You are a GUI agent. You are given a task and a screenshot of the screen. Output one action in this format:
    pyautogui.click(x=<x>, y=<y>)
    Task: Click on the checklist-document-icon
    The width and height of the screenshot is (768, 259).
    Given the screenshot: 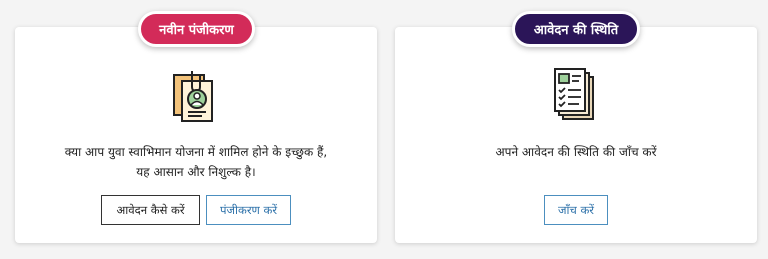 What is the action you would take?
    pyautogui.click(x=575, y=95)
    